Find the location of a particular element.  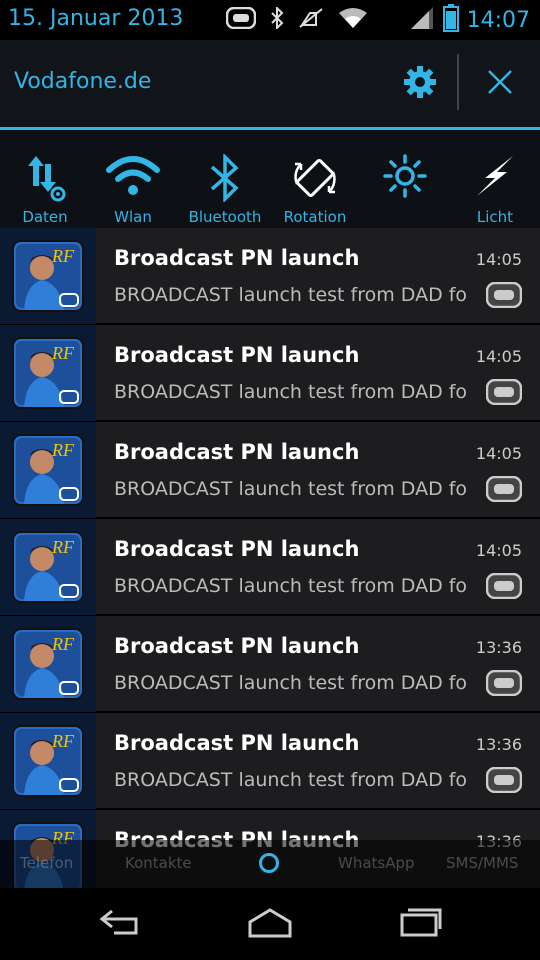

recent-apps-button is located at coordinates (420, 924).